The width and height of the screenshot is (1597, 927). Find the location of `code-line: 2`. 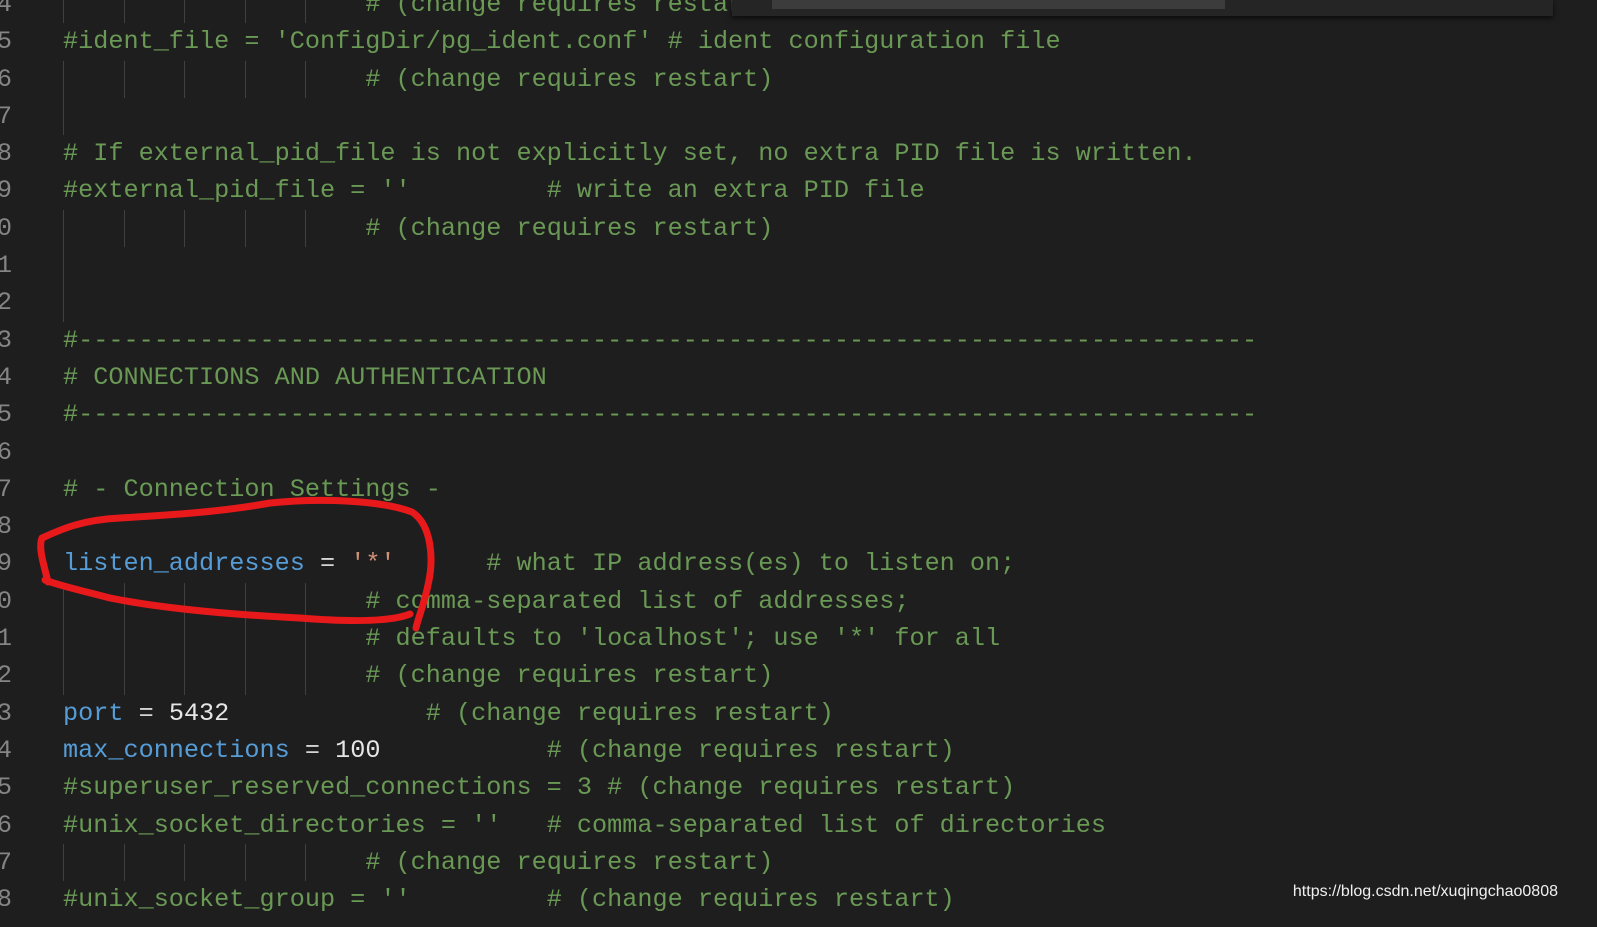

code-line: 2 is located at coordinates (798, 303).